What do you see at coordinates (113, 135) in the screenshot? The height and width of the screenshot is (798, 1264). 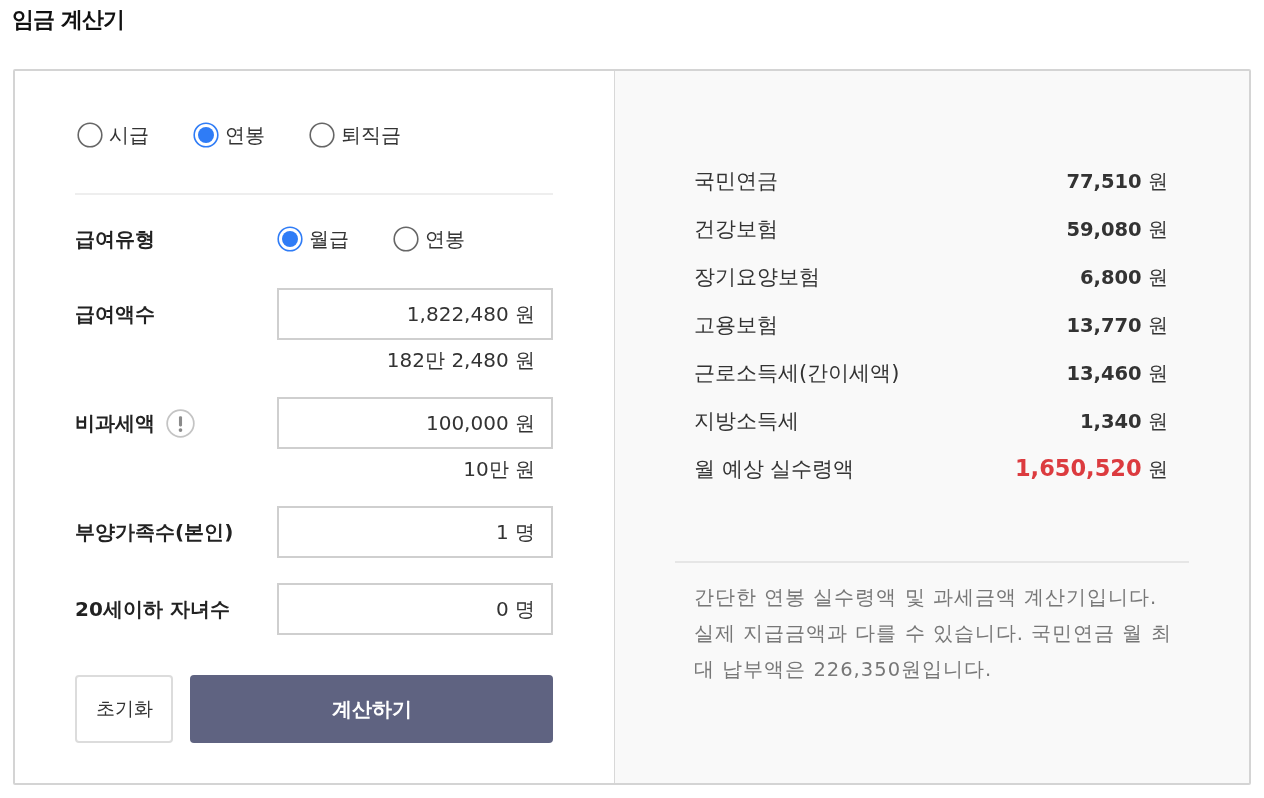 I see `radio-option: 시급` at bounding box center [113, 135].